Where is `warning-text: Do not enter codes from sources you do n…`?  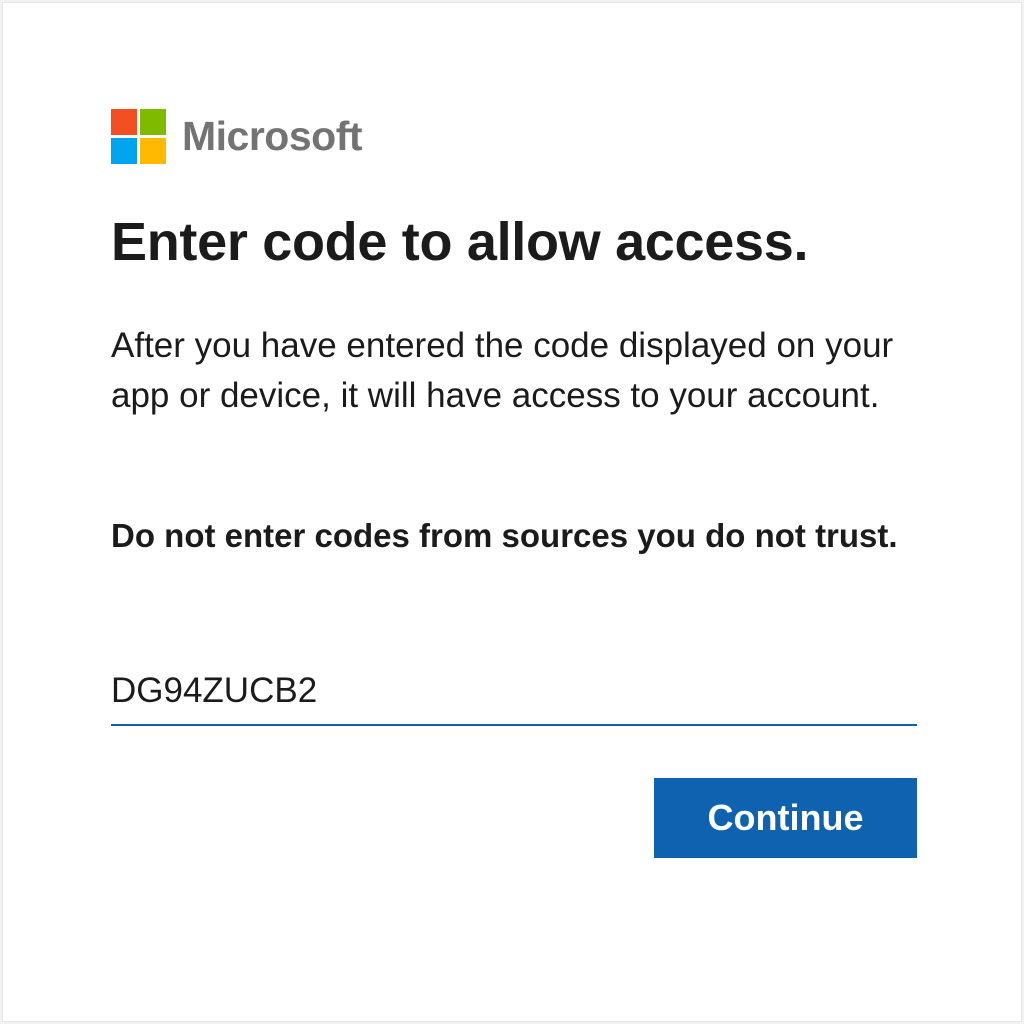
warning-text: Do not enter codes from sources you do n… is located at coordinates (504, 535).